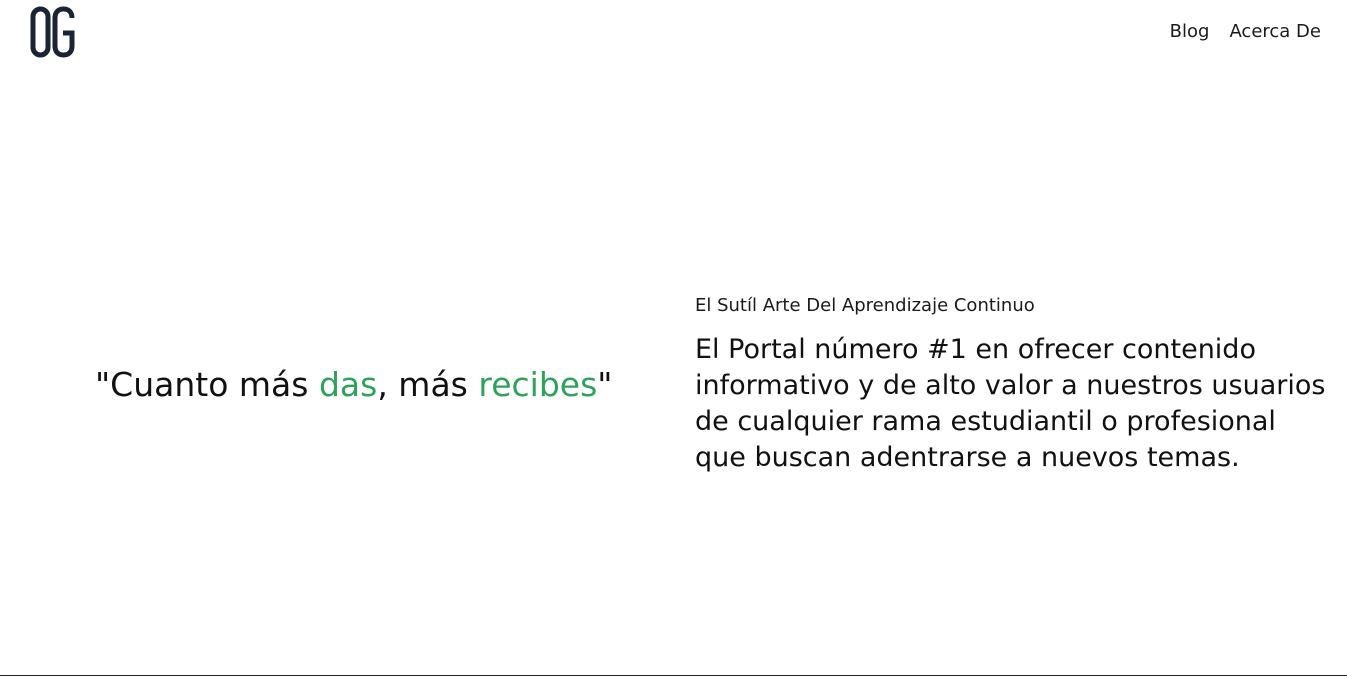 Image resolution: width=1347 pixels, height=677 pixels. I want to click on quote-highlight-das: das, so click(348, 384).